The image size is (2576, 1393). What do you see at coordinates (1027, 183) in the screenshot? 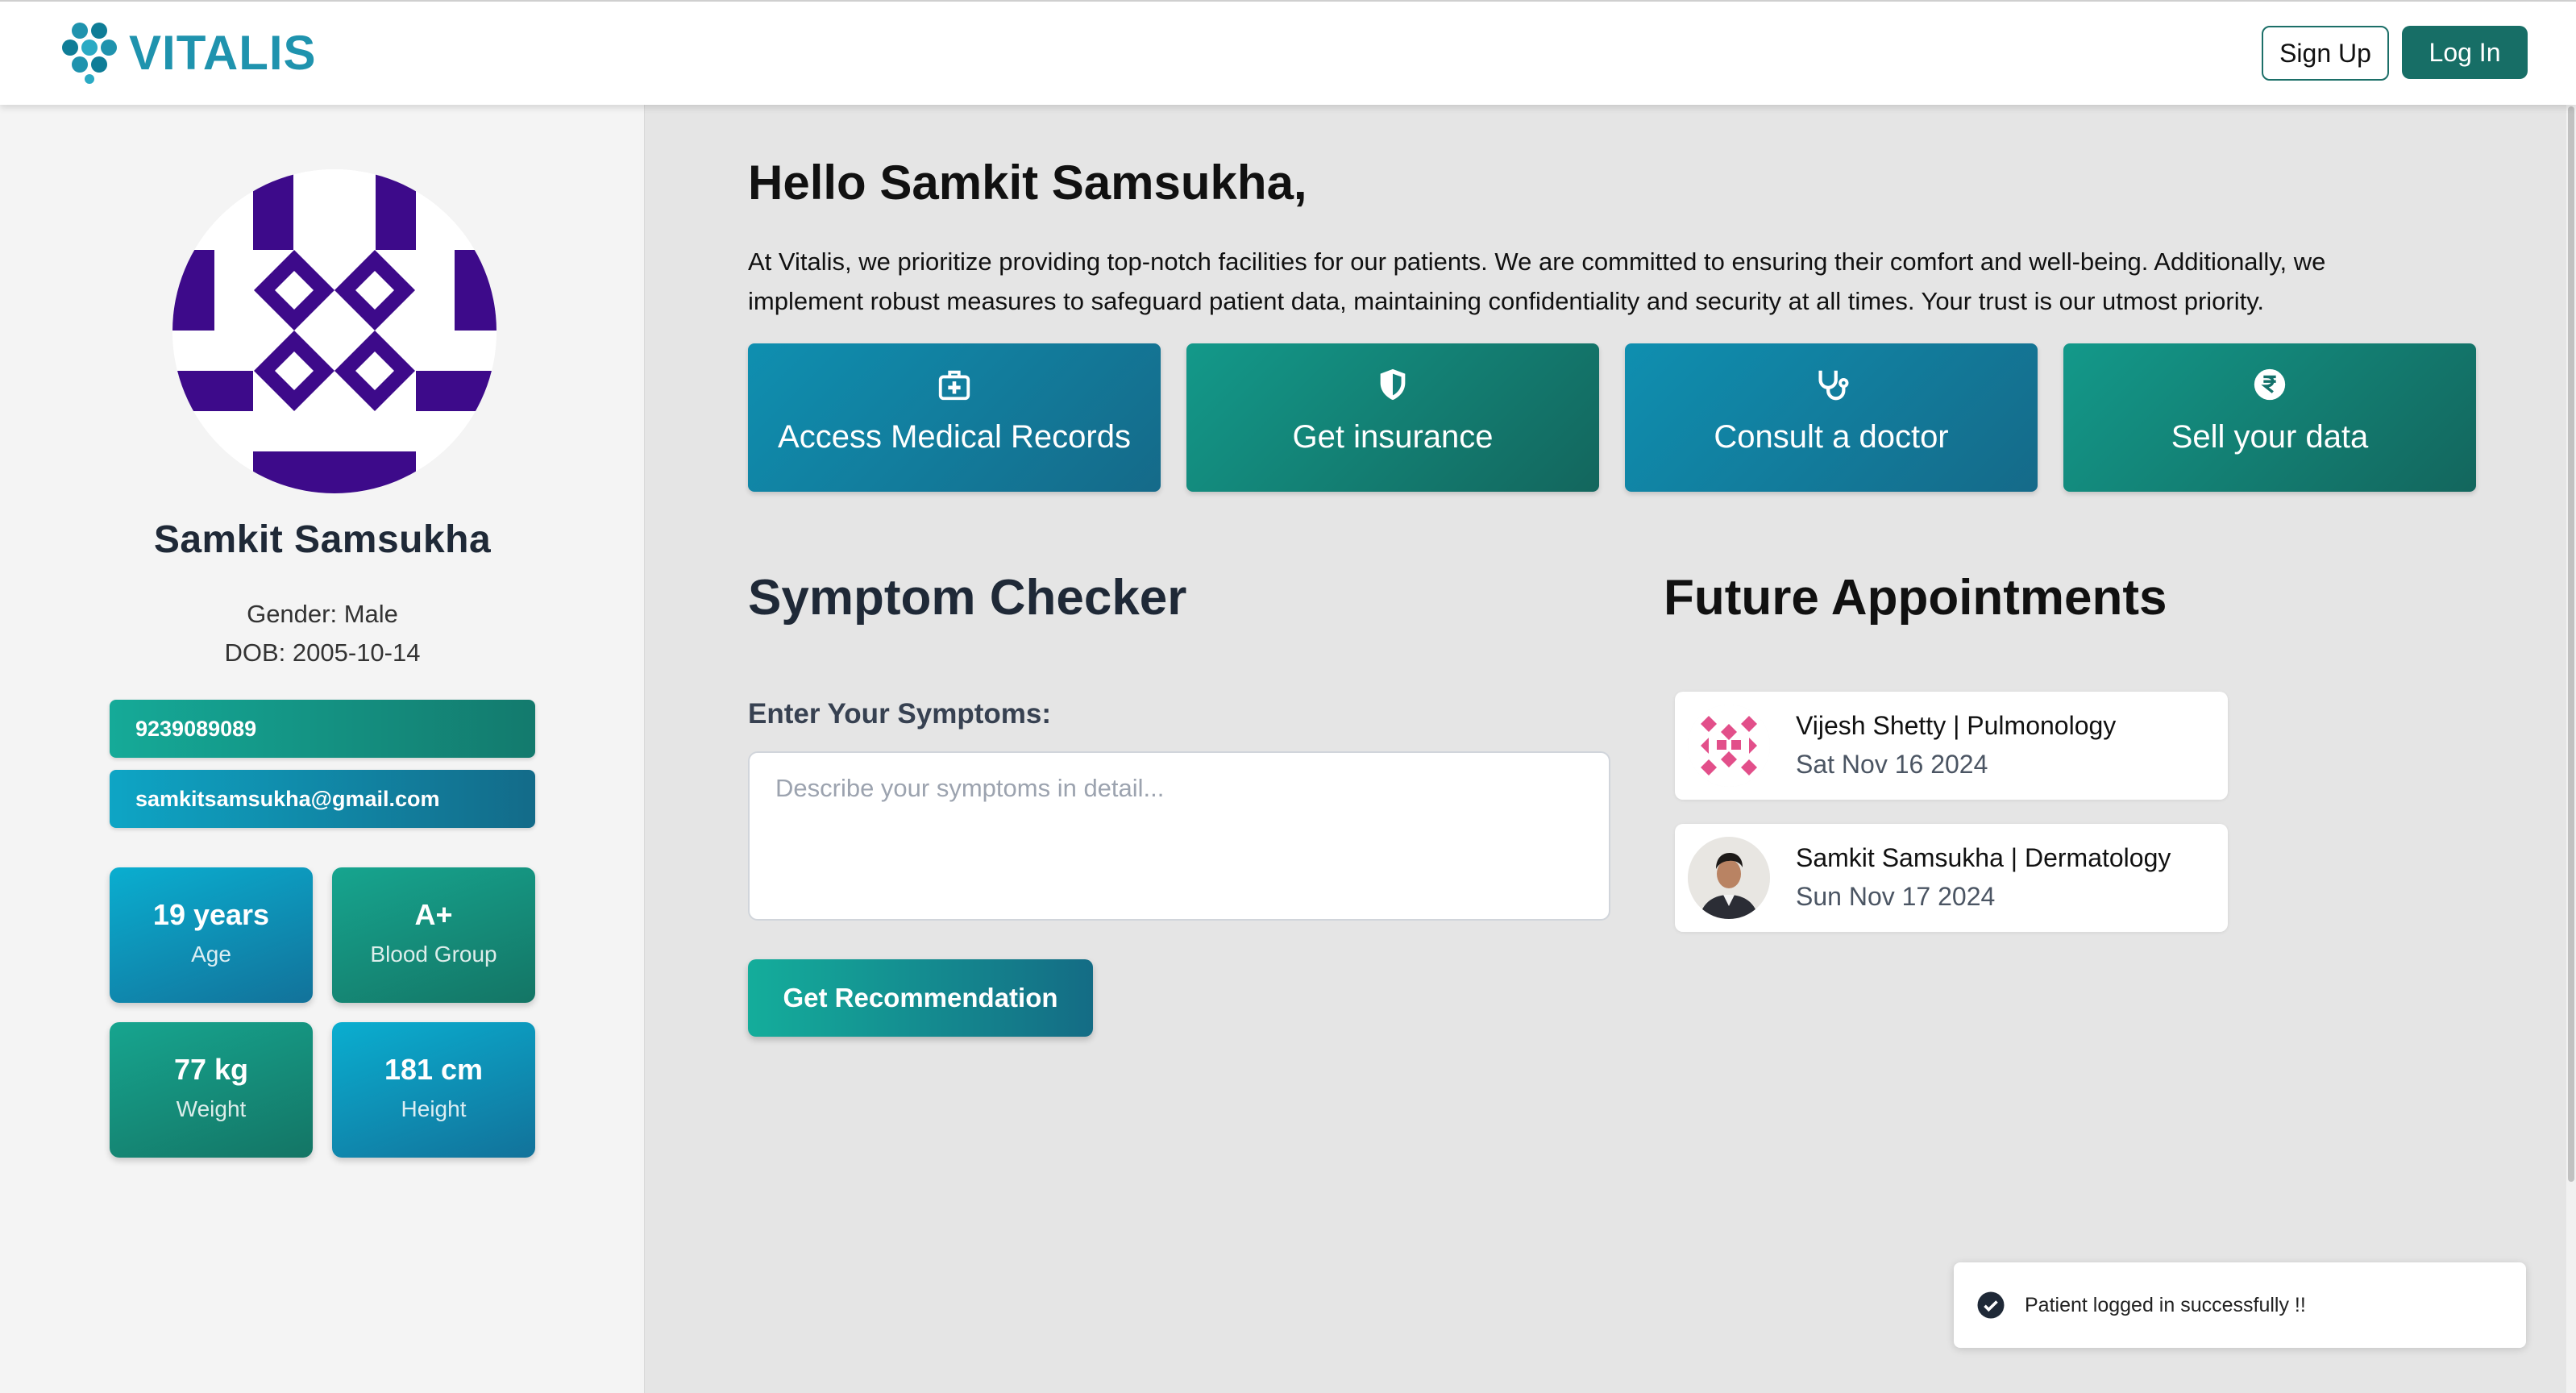
I see `greeting-heading: Hello Samkit Samsukha,` at bounding box center [1027, 183].